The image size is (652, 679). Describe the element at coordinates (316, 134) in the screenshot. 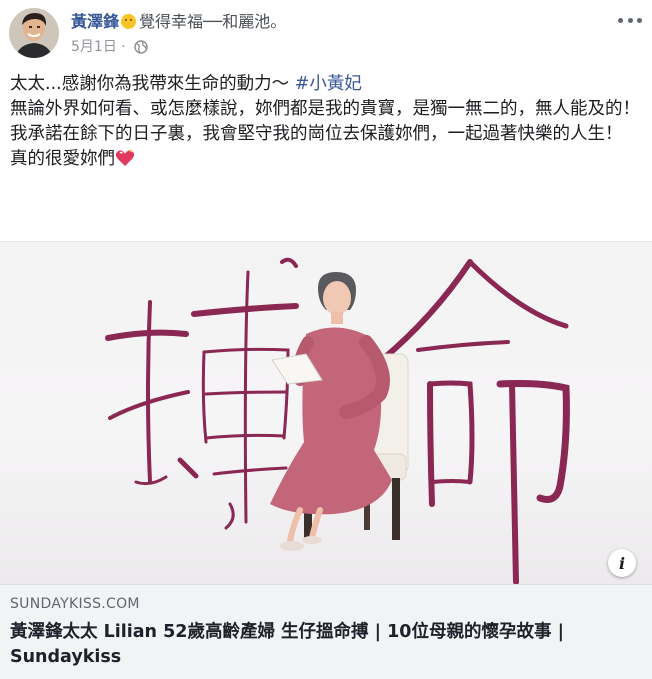

I see `post-line-3: 我承諾在餘下的日子裏，我會堅守我的崗位去保護妳們，一起過著快樂的人生！` at that location.